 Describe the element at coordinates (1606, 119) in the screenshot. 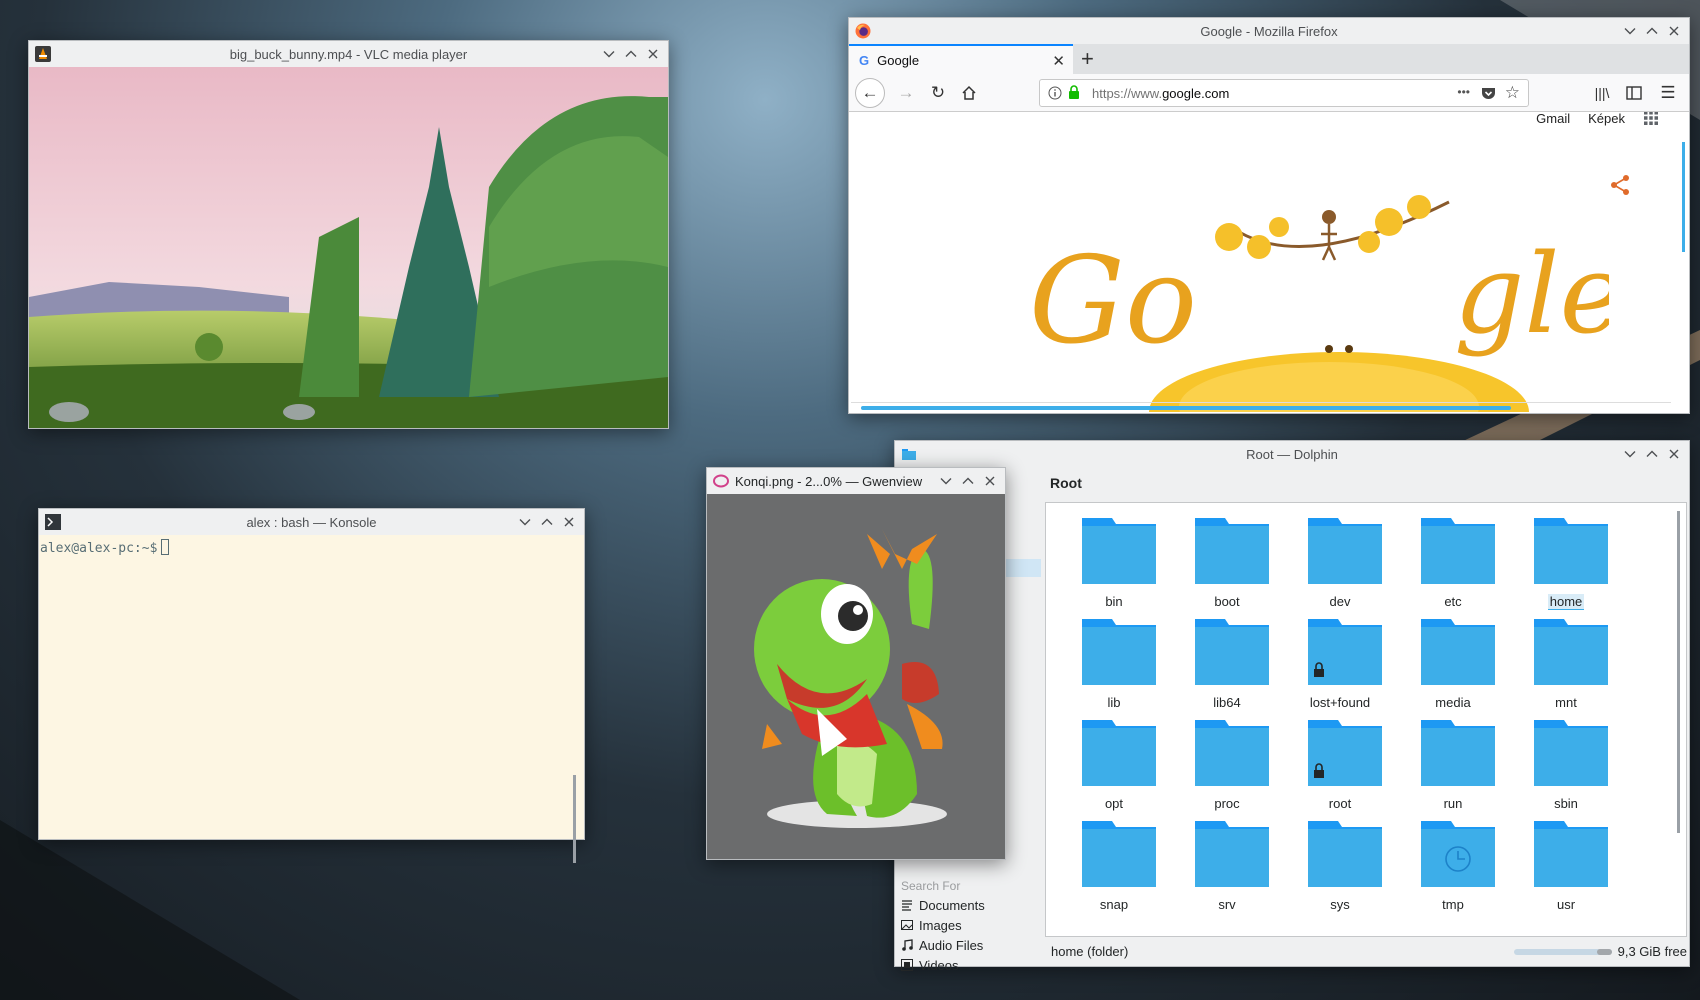

I see `images-link: Képek` at that location.